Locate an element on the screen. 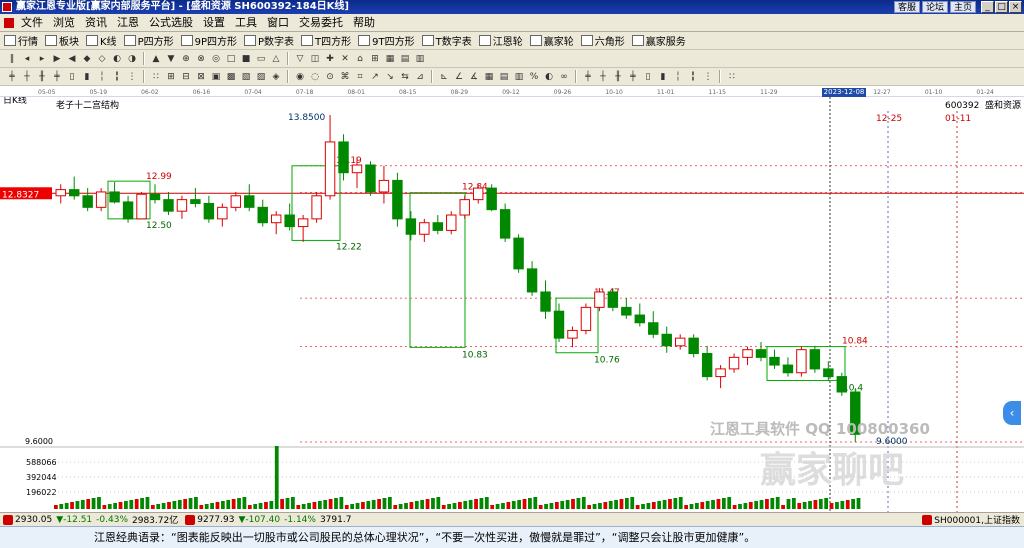  tool-tb3-38-icon: ╫ is located at coordinates (618, 77).